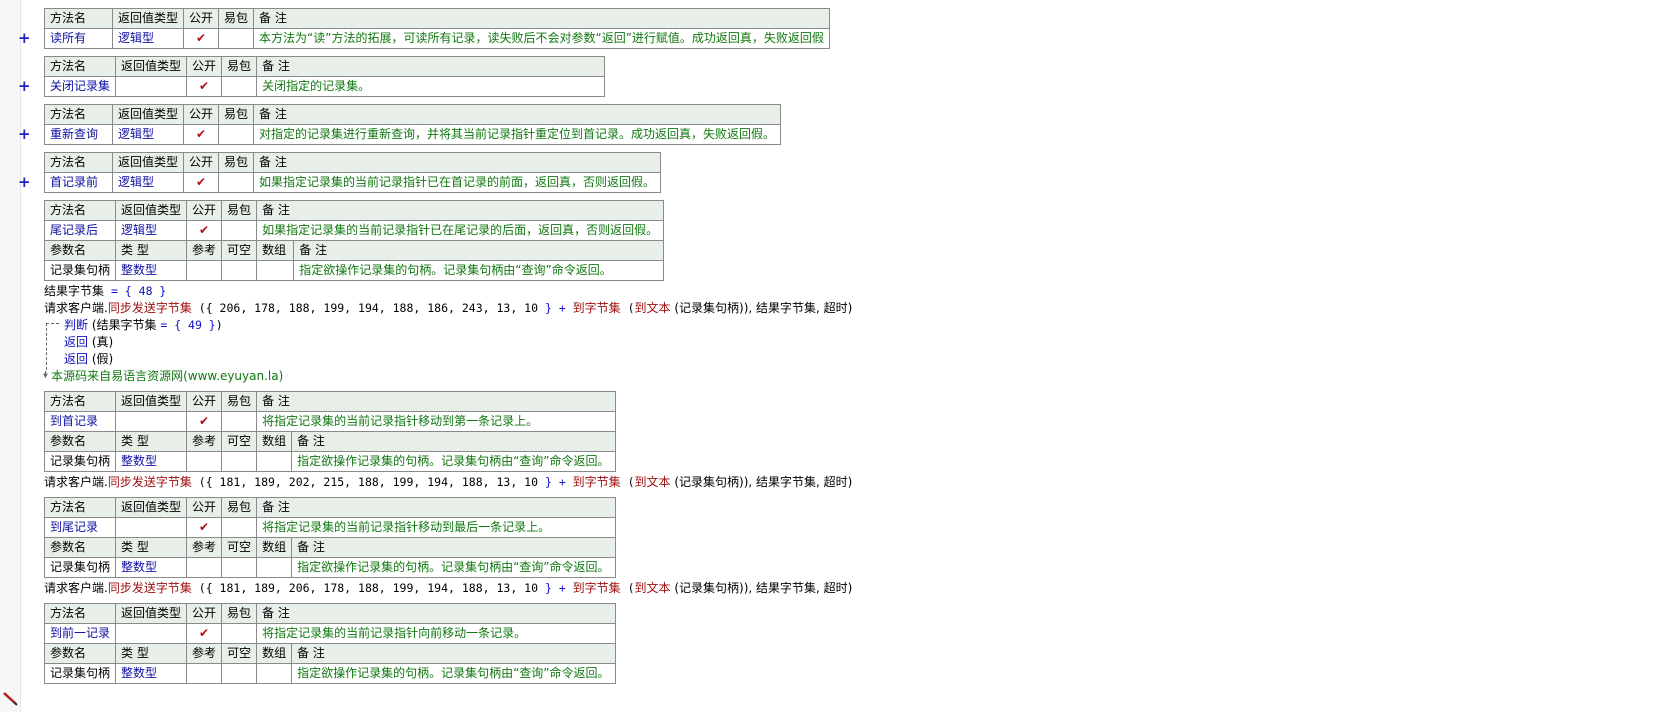 The width and height of the screenshot is (1670, 712). What do you see at coordinates (436, 421) in the screenshot?
I see `method-note: 将指定记录集的当前记录指针移动到第一条记录上。` at bounding box center [436, 421].